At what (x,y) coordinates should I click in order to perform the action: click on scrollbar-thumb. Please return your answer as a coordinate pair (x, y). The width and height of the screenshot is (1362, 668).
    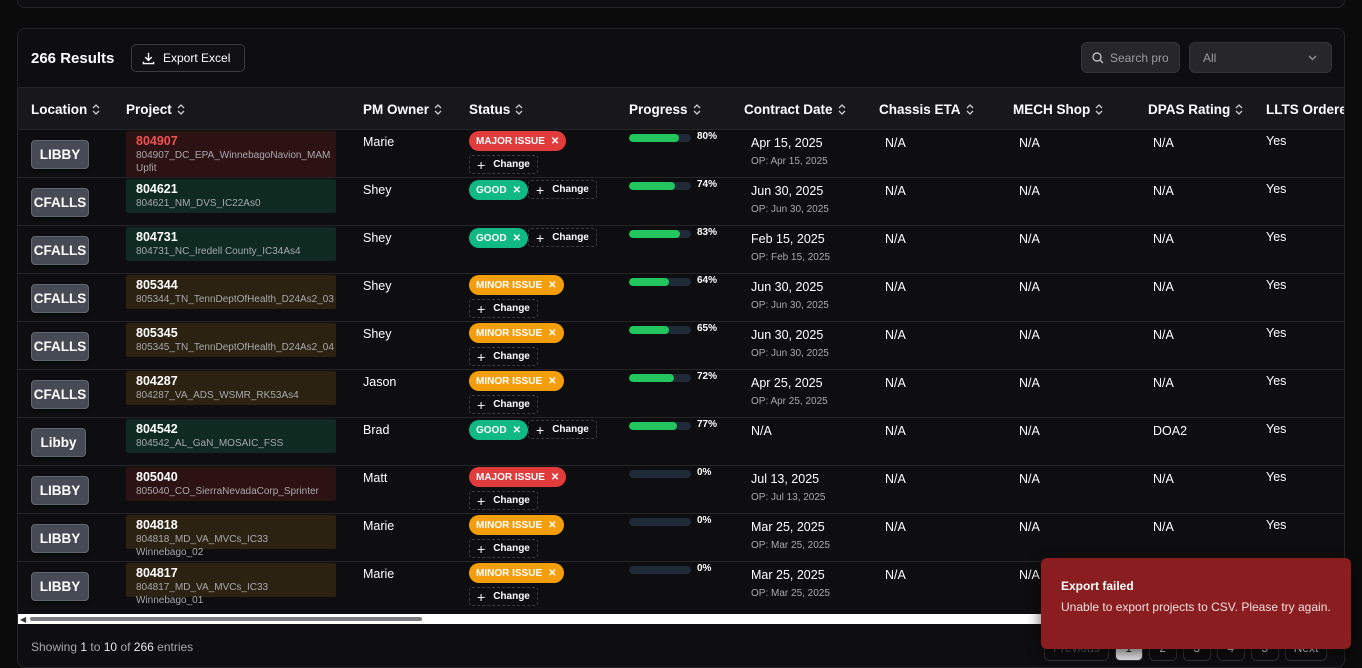
    Looking at the image, I should click on (226, 619).